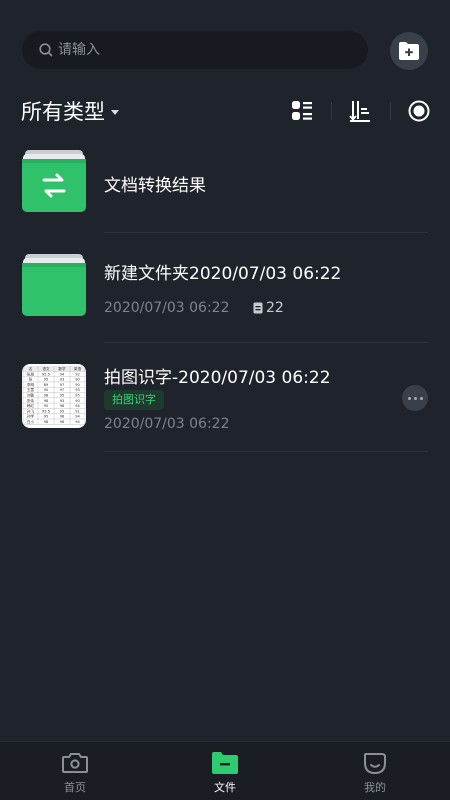 This screenshot has height=800, width=450. What do you see at coordinates (375, 764) in the screenshot?
I see `profile-icon` at bounding box center [375, 764].